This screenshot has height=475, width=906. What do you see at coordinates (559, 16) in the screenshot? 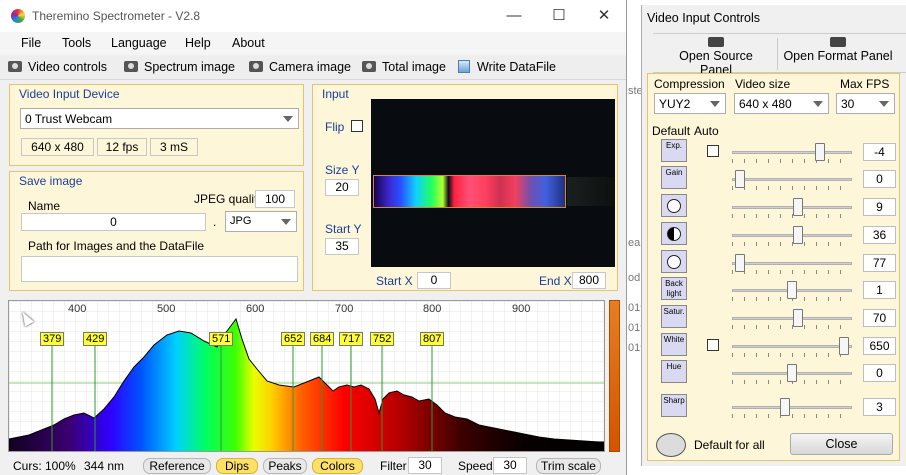
I see `maximize-button: ☐` at bounding box center [559, 16].